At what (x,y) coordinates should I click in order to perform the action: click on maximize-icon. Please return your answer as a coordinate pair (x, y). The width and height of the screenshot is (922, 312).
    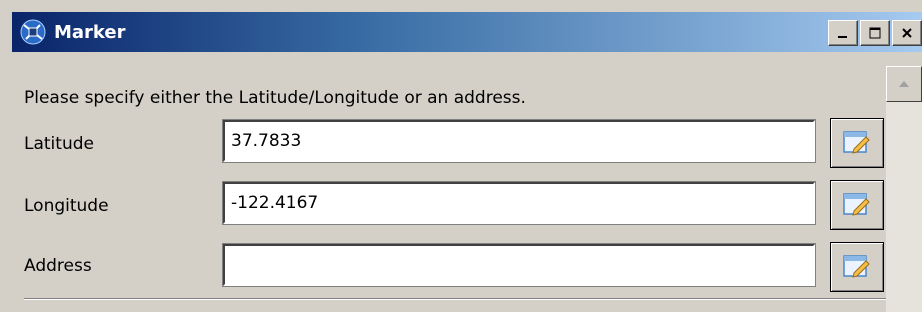
    Looking at the image, I should click on (875, 33).